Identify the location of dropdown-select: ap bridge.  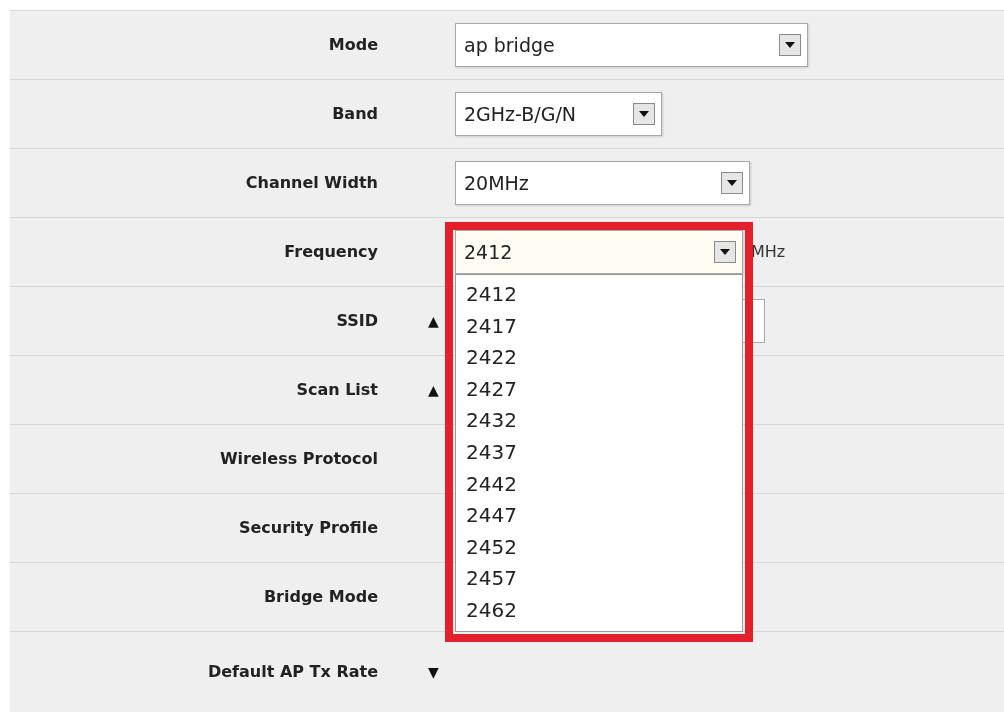
(631, 45).